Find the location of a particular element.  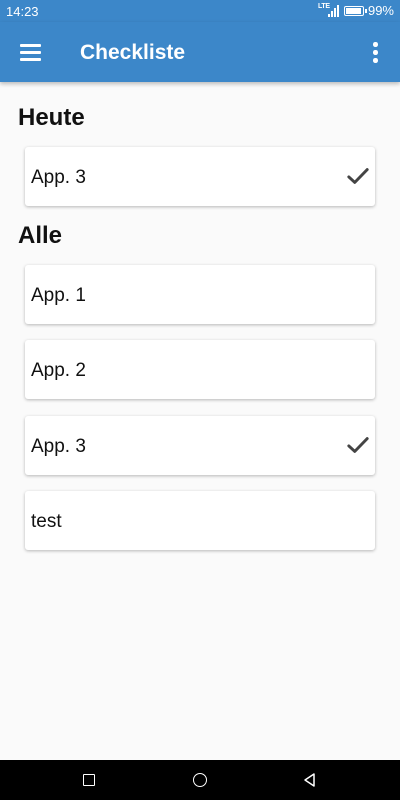

section-heading-all: Alle is located at coordinates (40, 235).